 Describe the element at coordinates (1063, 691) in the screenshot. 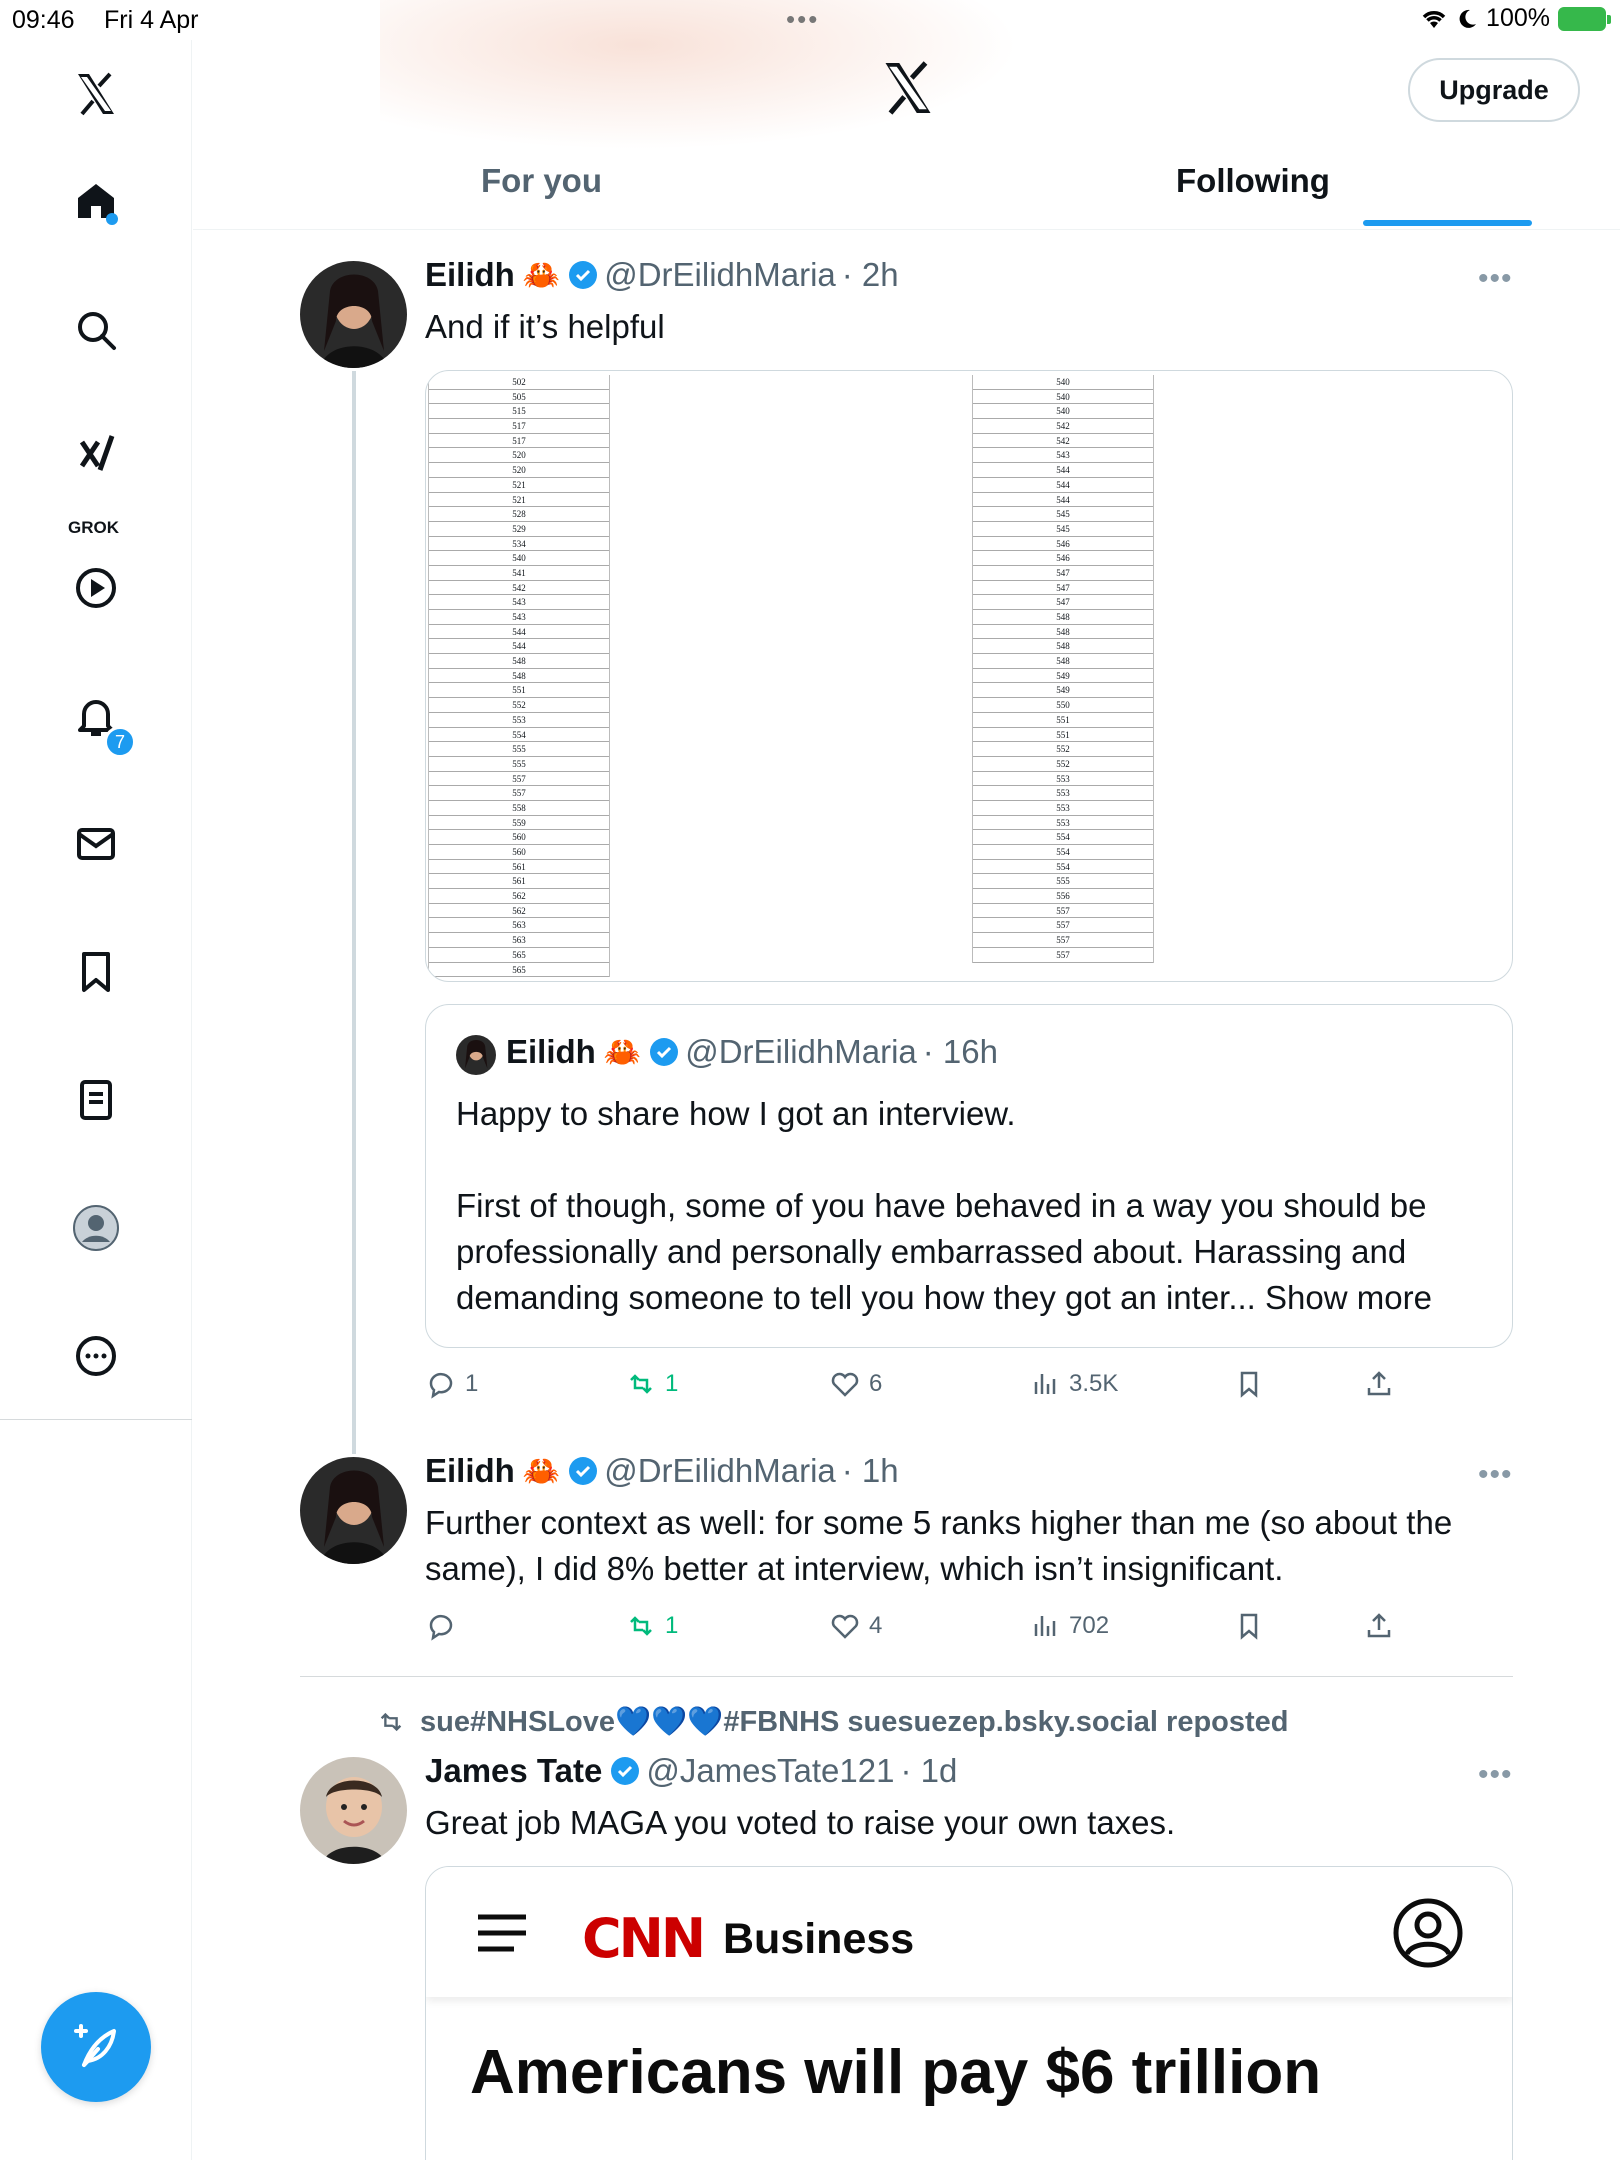

I see `rank-cell: 549` at that location.